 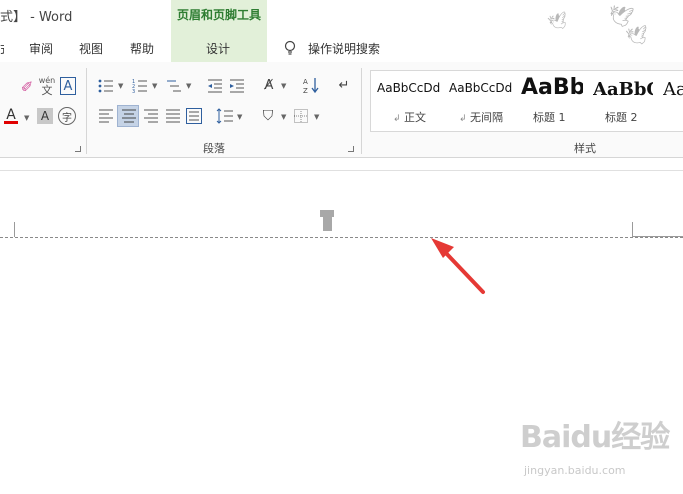 What do you see at coordinates (344, 48) in the screenshot?
I see `tell-me-search: 操作说明搜索` at bounding box center [344, 48].